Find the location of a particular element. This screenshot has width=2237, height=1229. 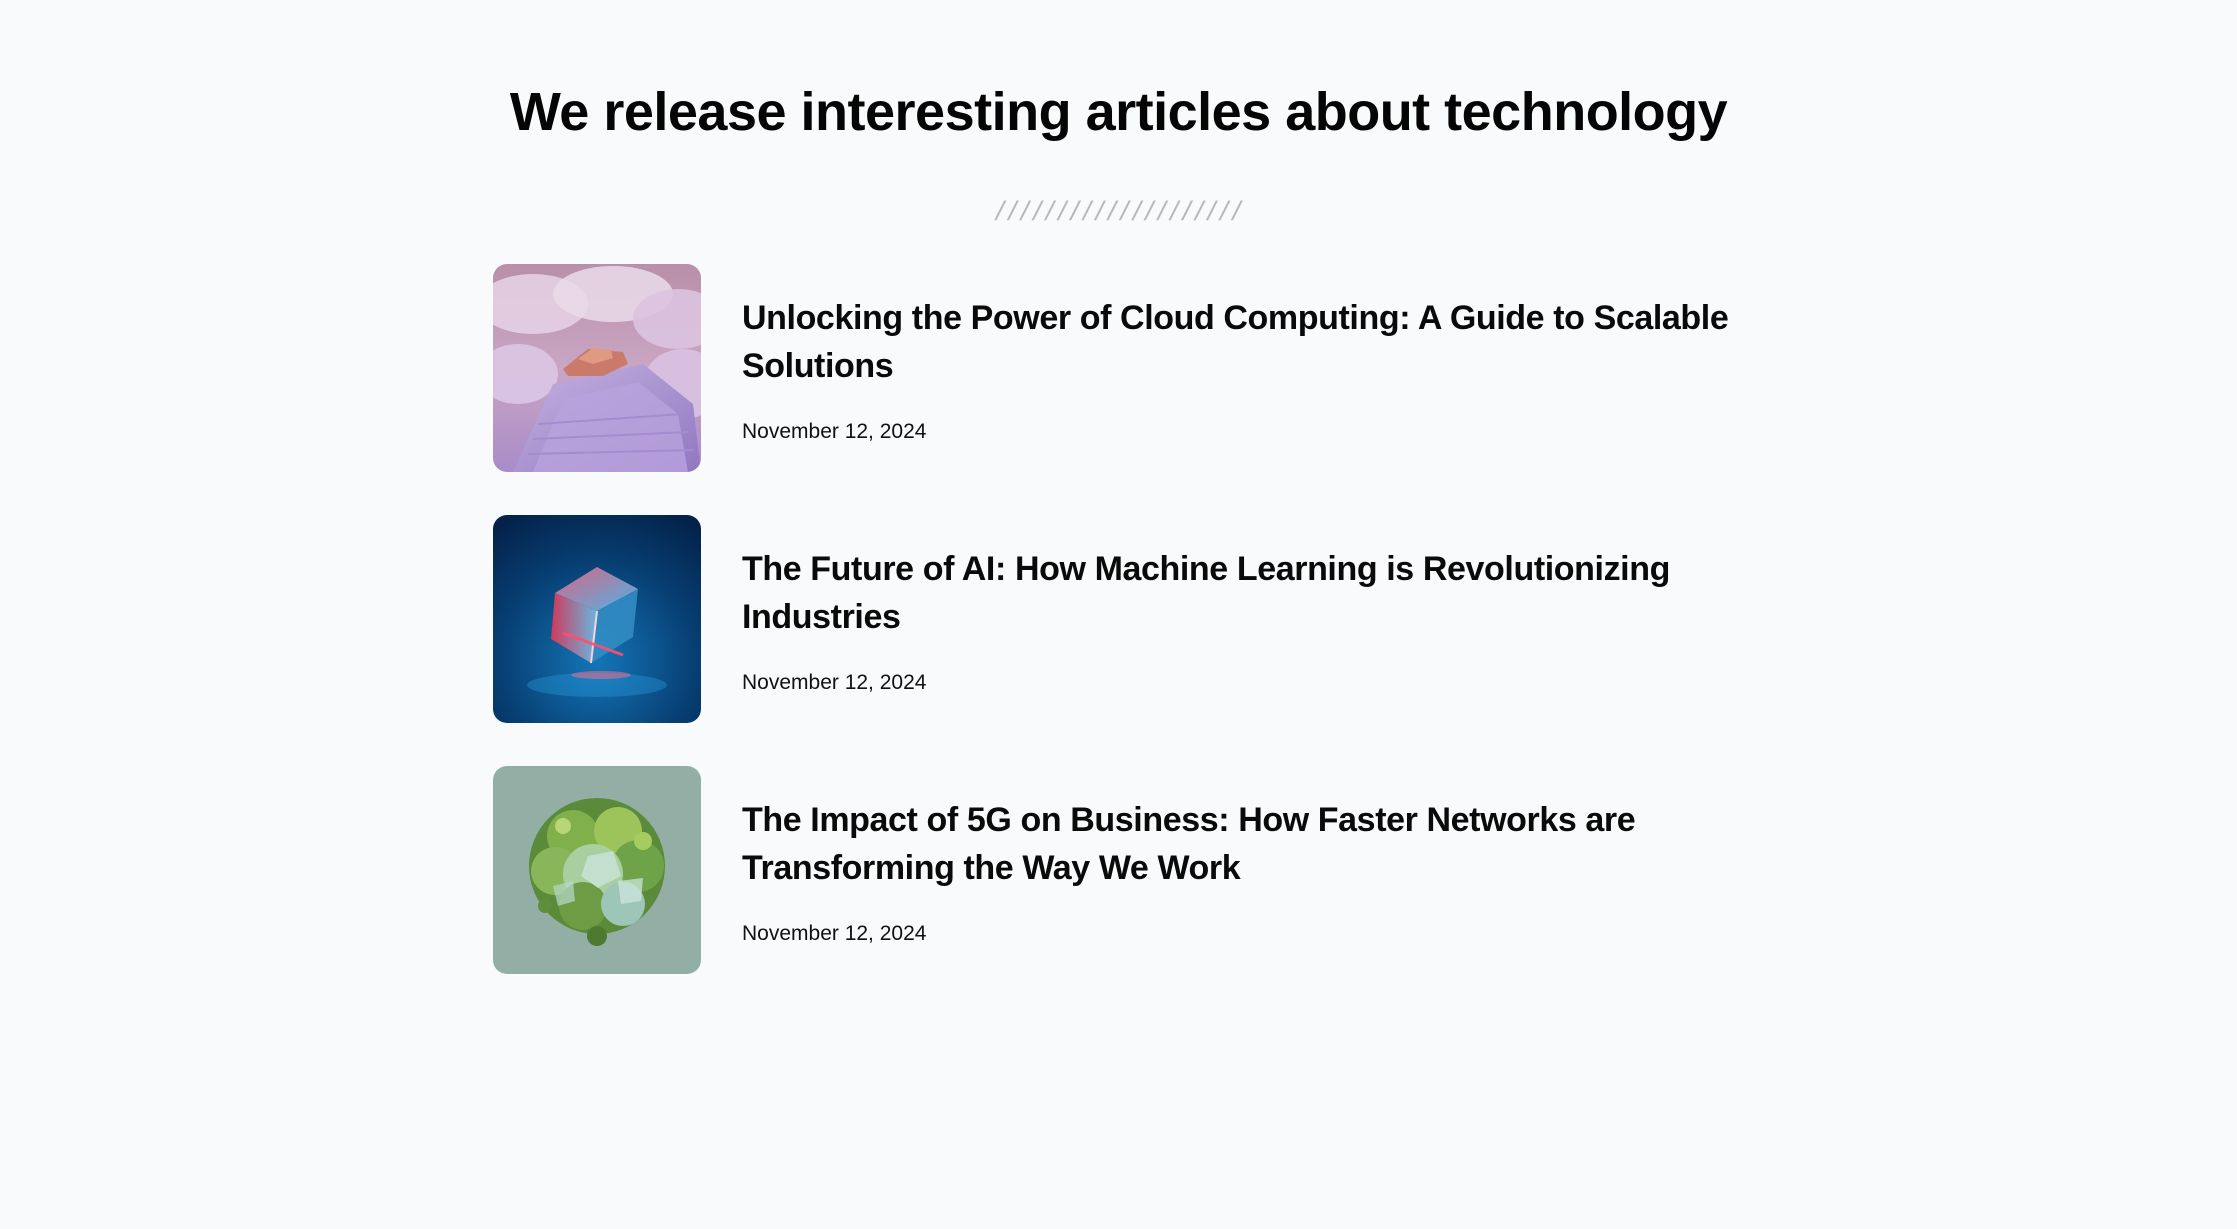

glass-cube-image is located at coordinates (597, 619).